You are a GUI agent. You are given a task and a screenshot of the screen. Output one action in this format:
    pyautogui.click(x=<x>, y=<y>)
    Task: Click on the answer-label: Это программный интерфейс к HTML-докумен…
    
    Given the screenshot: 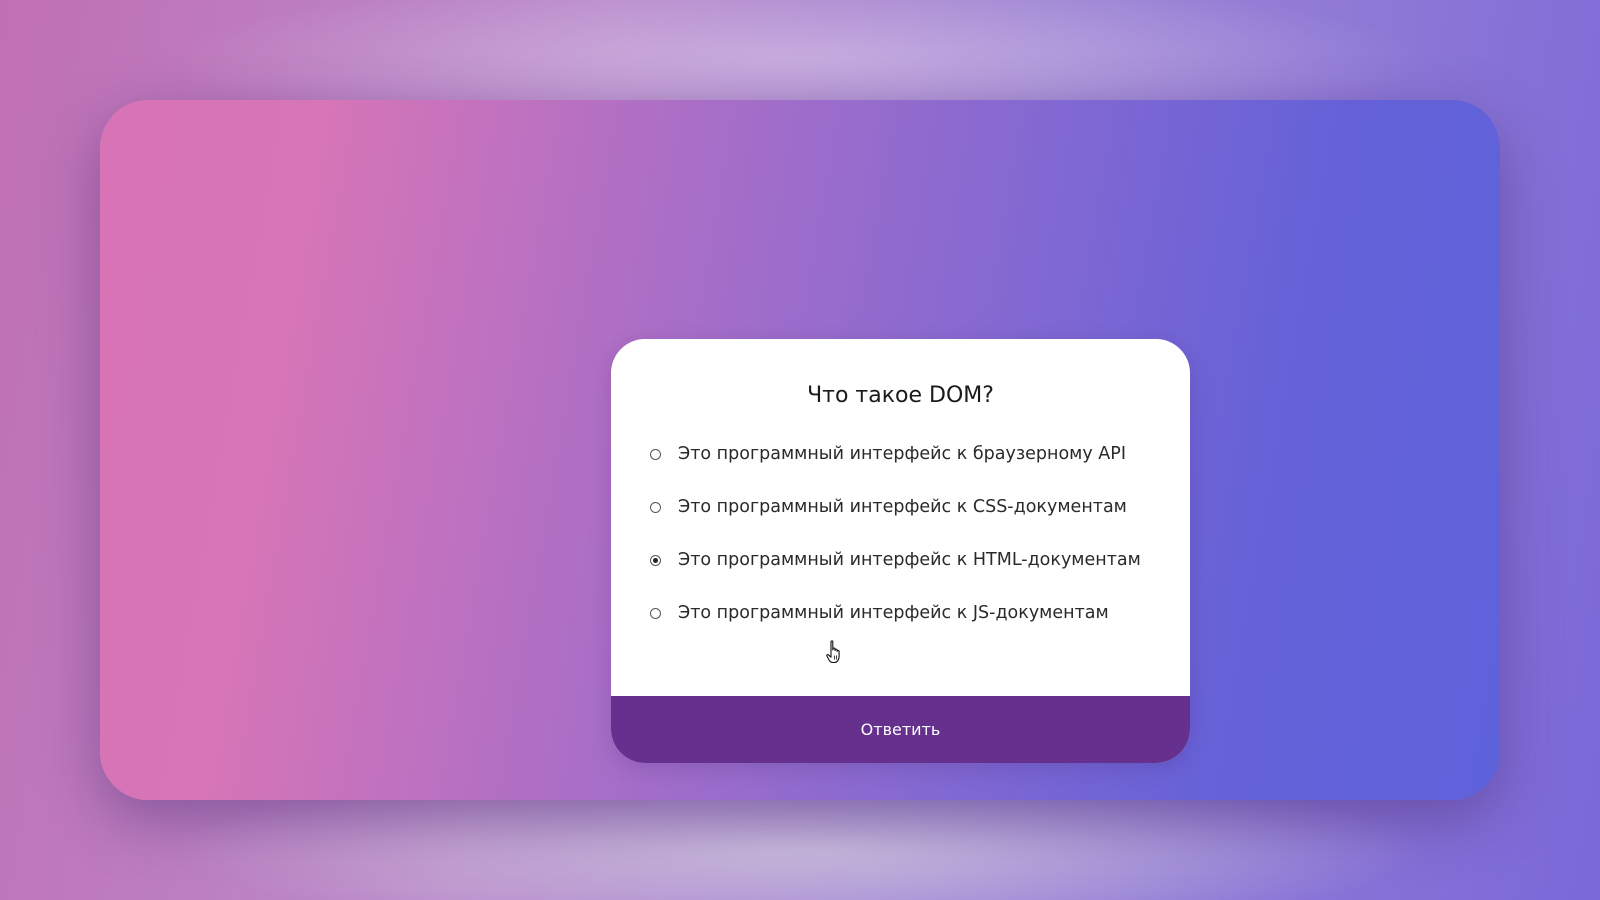 What is the action you would take?
    pyautogui.click(x=909, y=560)
    